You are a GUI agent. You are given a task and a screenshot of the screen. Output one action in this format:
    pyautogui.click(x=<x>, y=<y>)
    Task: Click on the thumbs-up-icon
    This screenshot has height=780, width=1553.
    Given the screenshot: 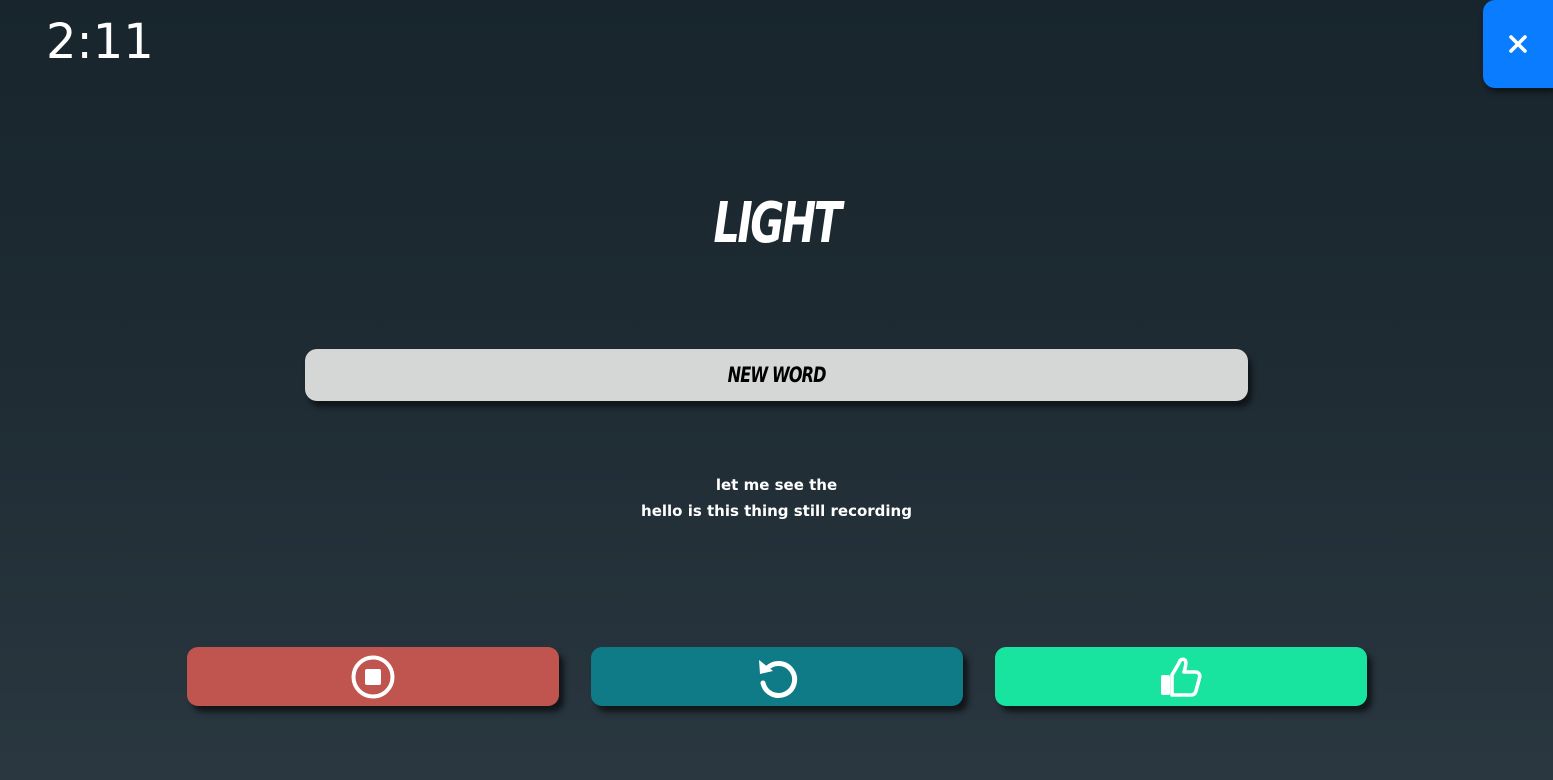 What is the action you would take?
    pyautogui.click(x=1181, y=677)
    